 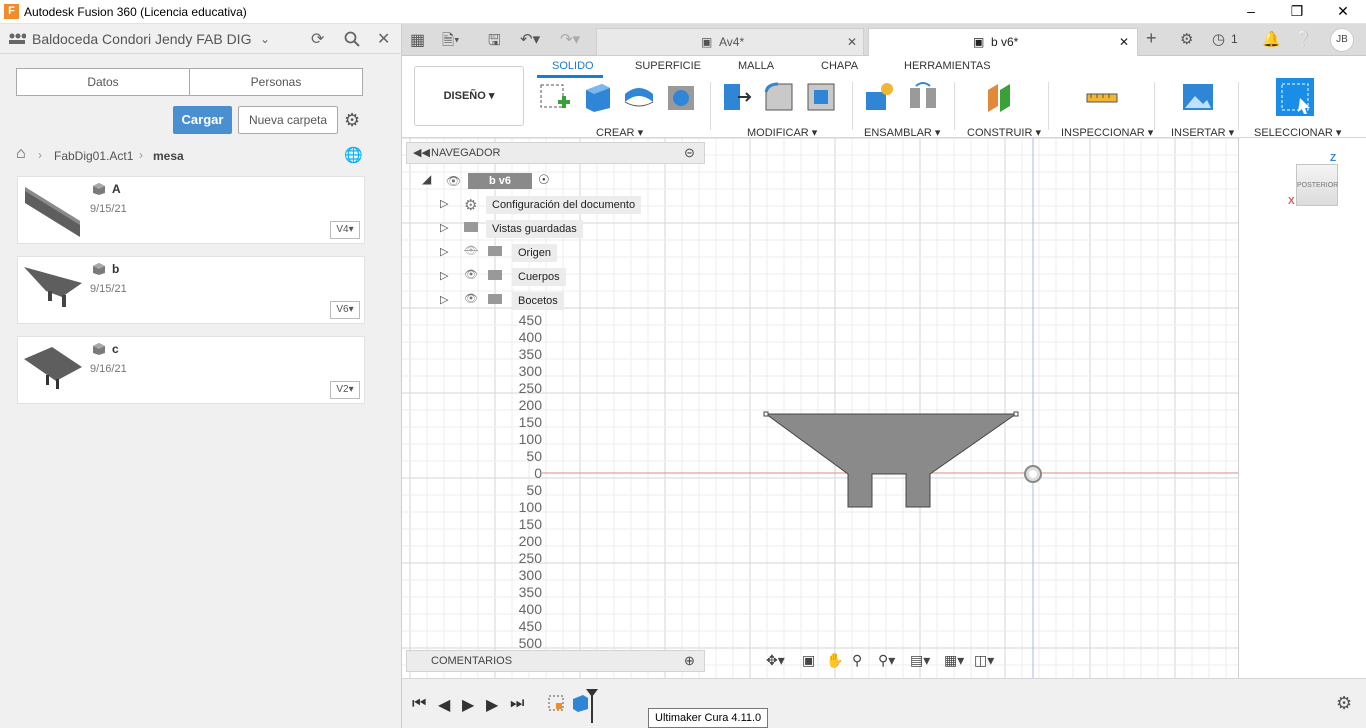 I want to click on activate-radio-icon: ☉, so click(x=544, y=180).